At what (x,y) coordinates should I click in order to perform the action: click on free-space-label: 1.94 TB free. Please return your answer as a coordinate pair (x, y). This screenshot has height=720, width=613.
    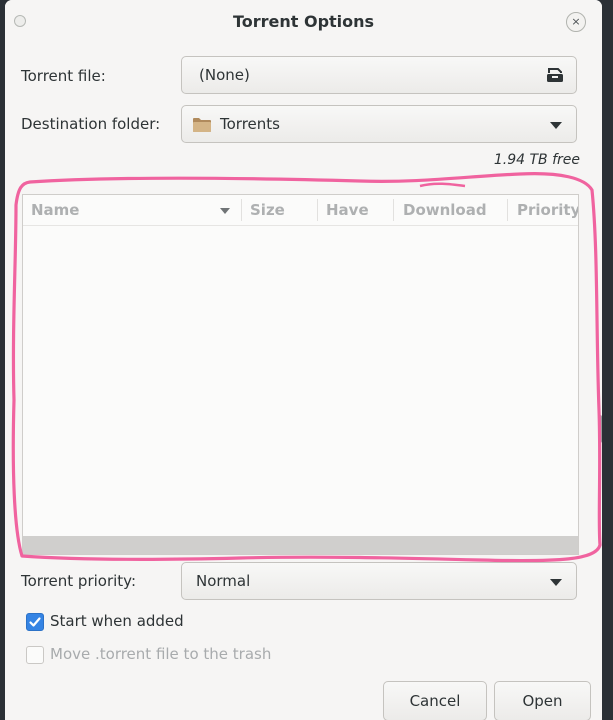
    Looking at the image, I should click on (536, 160).